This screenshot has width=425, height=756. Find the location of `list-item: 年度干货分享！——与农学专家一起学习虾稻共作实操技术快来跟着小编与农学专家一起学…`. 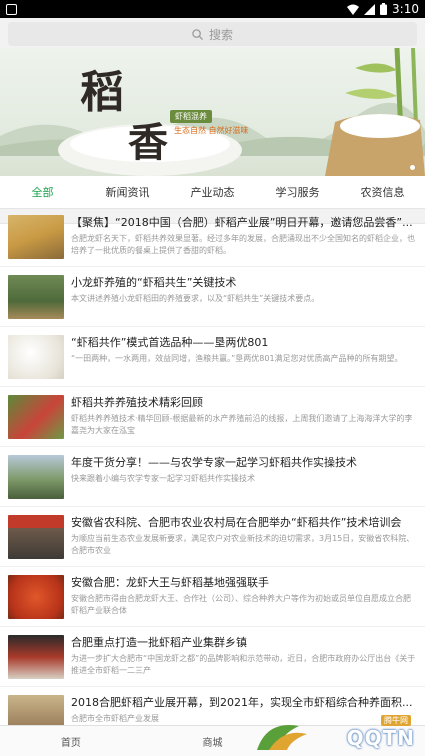

list-item: 年度干货分享！——与农学专家一起学习虾稻共作实操技术快来跟着小编与农学专家一起学… is located at coordinates (212, 477).